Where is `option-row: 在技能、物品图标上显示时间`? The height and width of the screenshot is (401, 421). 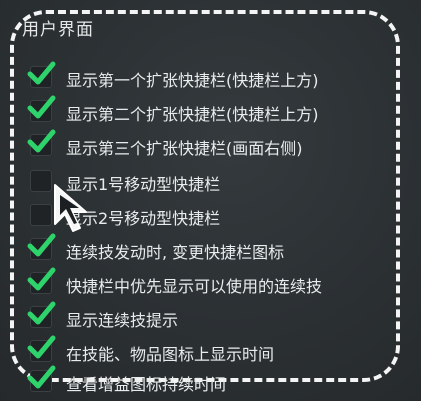 option-row: 在技能、物品图标上显示时间 is located at coordinates (216, 352).